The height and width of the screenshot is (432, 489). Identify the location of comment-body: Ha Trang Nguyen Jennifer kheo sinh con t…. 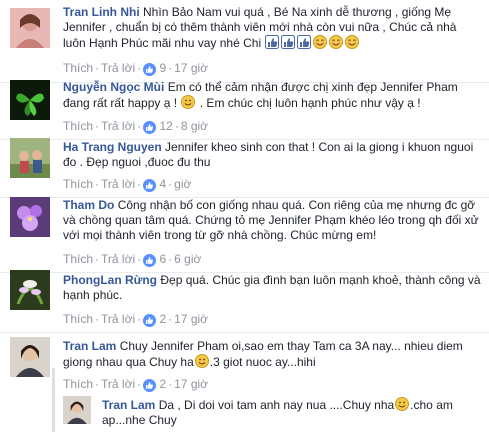
(272, 155).